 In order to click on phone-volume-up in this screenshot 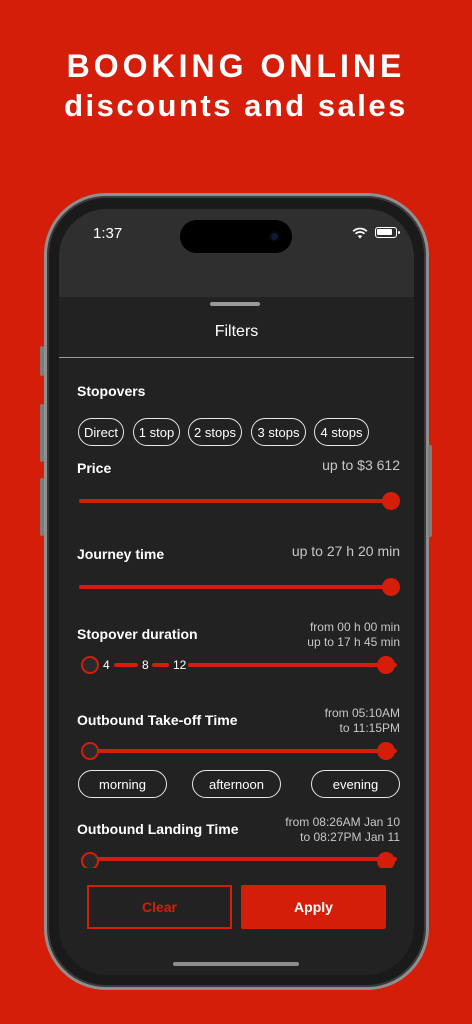, I will do `click(42, 433)`.